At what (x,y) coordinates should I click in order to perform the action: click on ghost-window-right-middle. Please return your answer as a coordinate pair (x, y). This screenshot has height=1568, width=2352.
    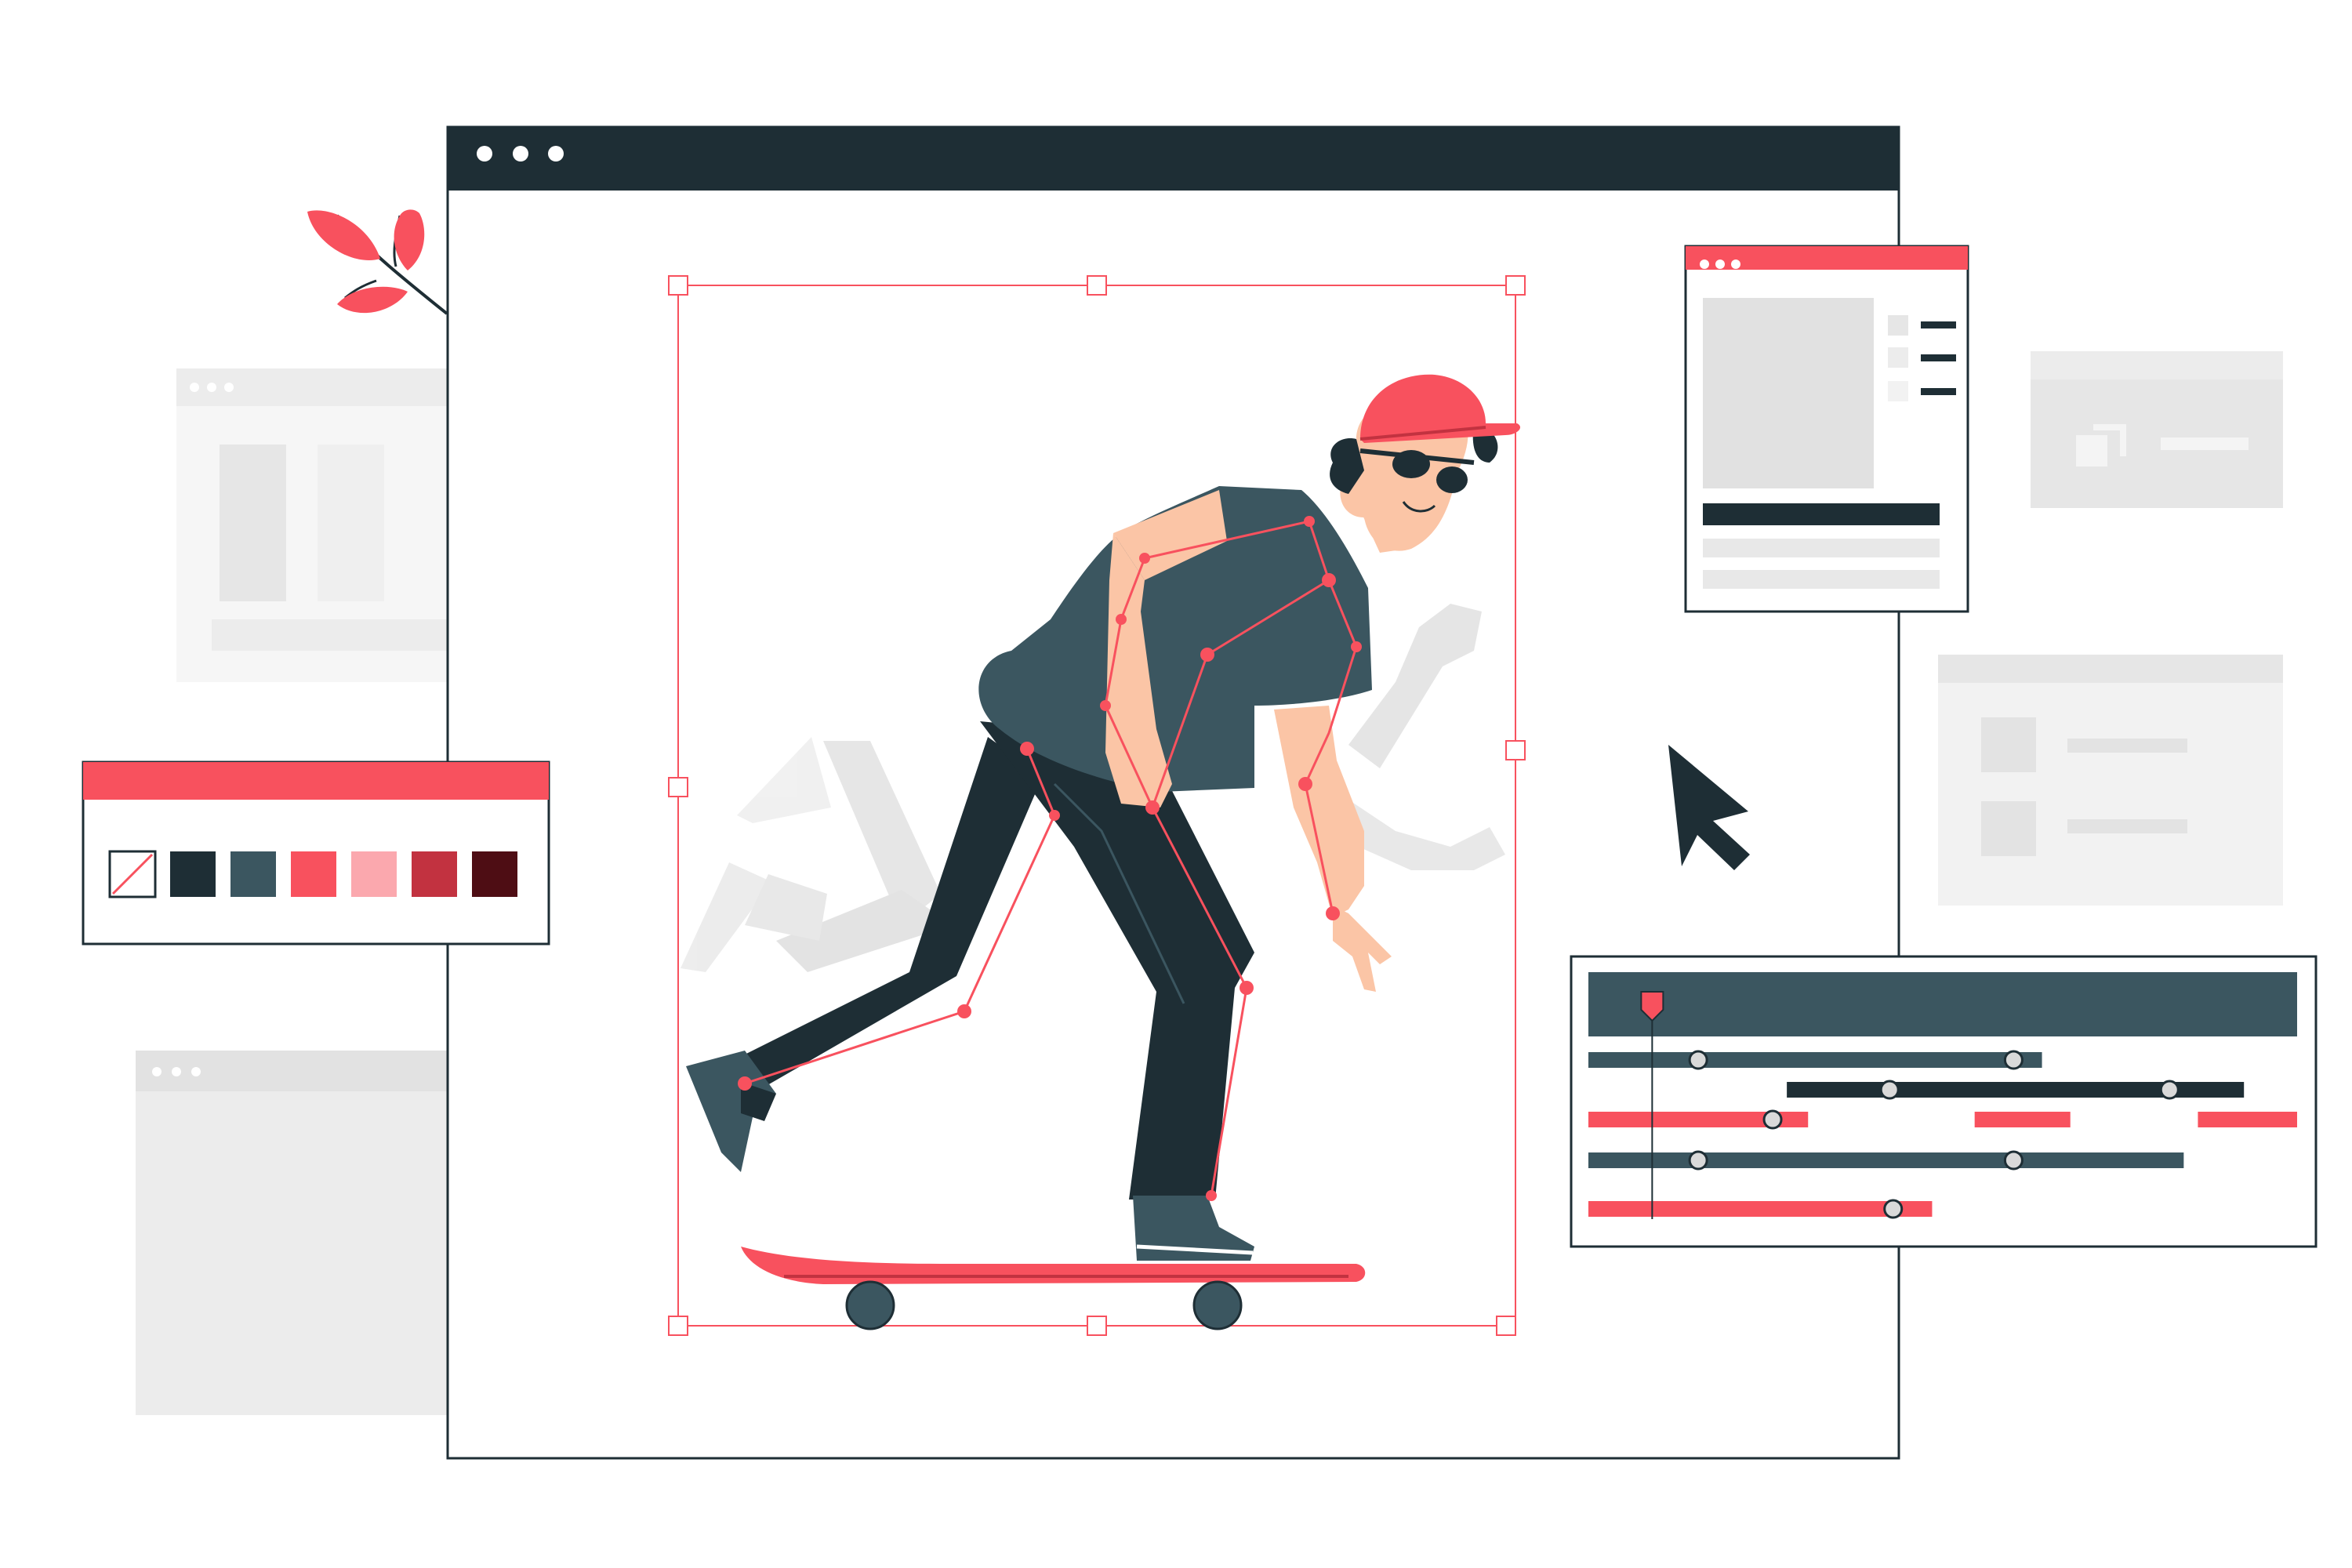
    Looking at the image, I should click on (2110, 780).